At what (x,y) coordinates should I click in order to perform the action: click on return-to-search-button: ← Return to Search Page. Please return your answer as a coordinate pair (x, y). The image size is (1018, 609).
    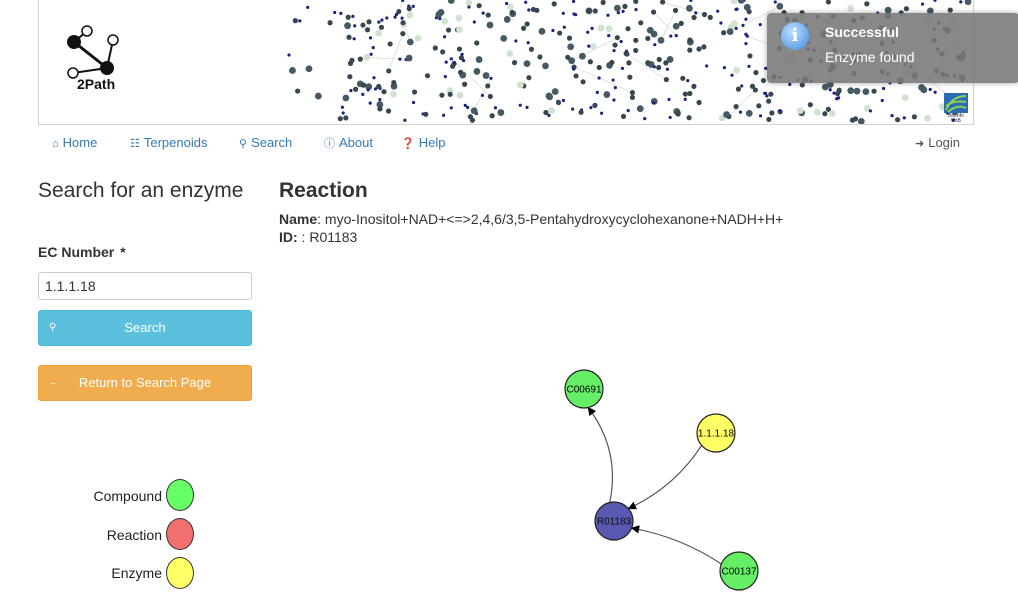
    Looking at the image, I should click on (145, 383).